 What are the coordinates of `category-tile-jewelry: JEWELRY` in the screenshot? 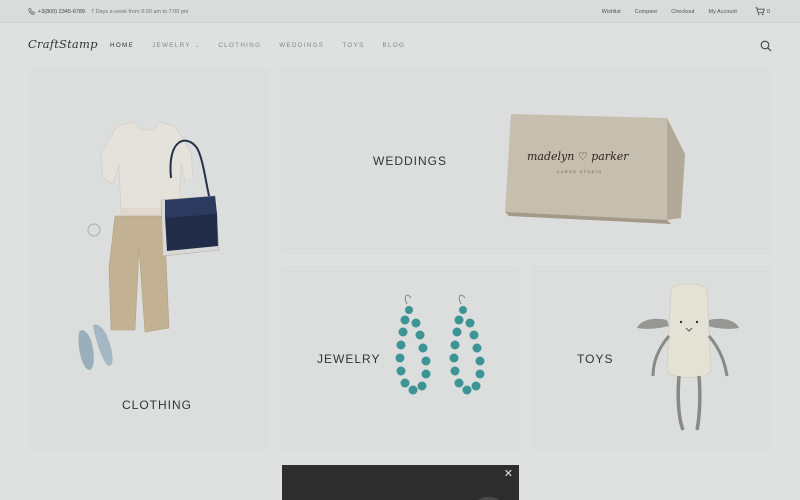 It's located at (400, 358).